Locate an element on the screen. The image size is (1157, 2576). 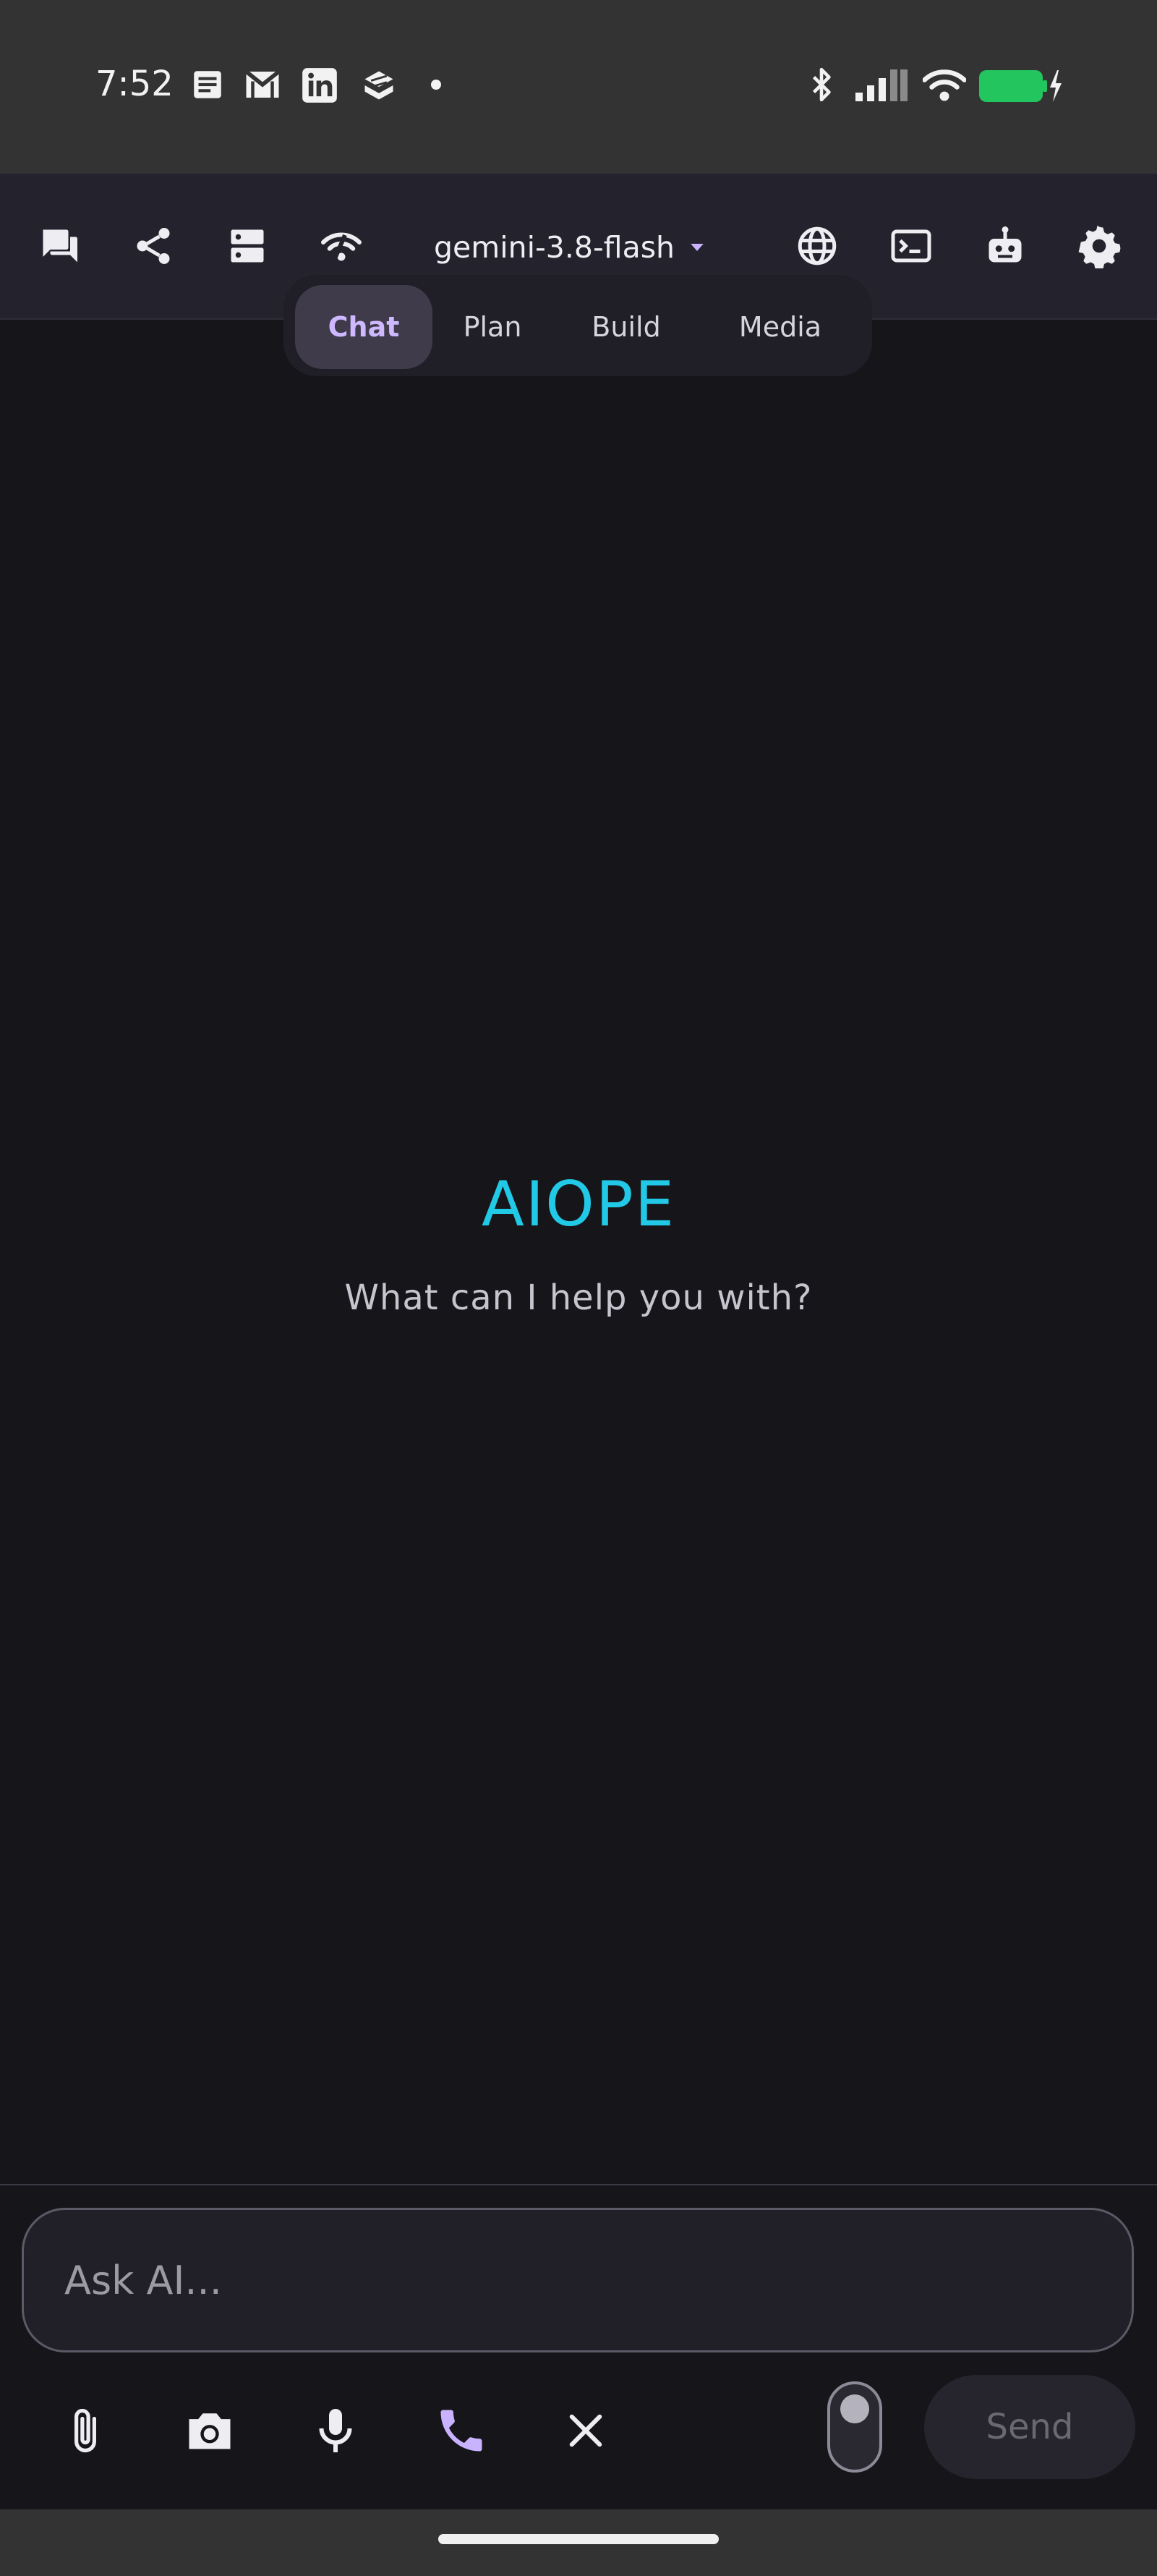
share-icon is located at coordinates (153, 246).